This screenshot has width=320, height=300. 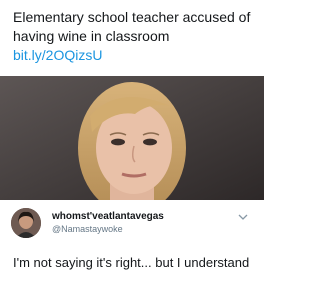 I want to click on headline-link: bit.ly/2OQizsU, so click(x=57, y=55).